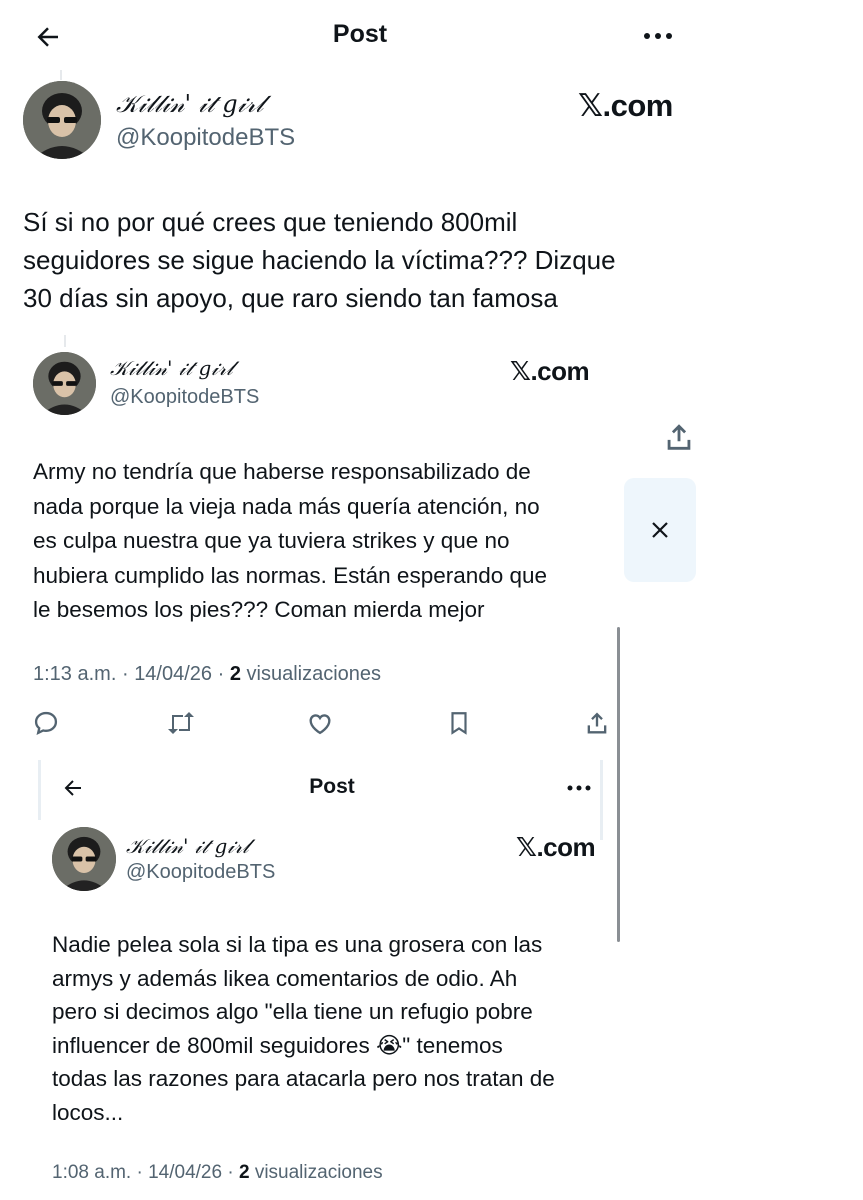 Image resolution: width=863 pixels, height=1200 pixels. I want to click on reply-icon, so click(46, 723).